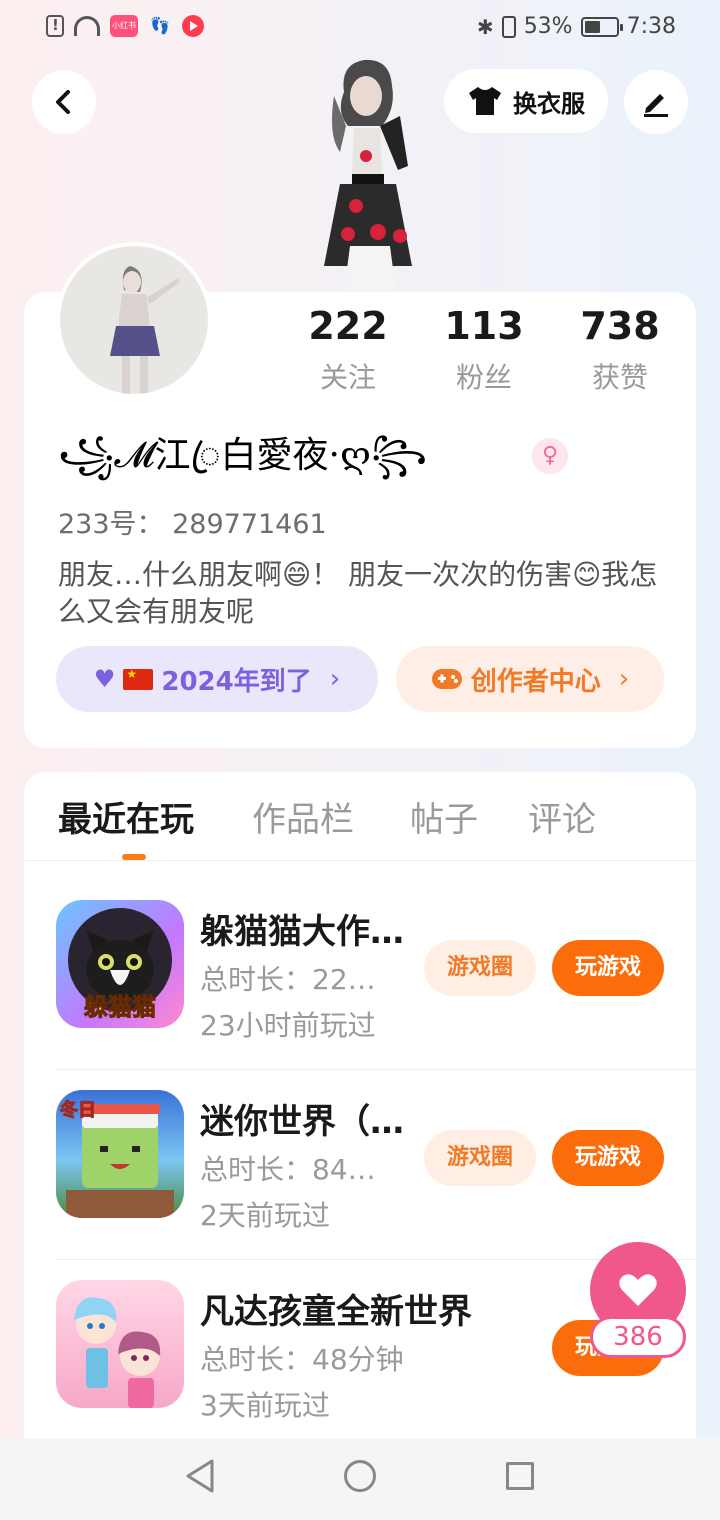  What do you see at coordinates (120, 1154) in the screenshot?
I see `game-icon: 冬日` at bounding box center [120, 1154].